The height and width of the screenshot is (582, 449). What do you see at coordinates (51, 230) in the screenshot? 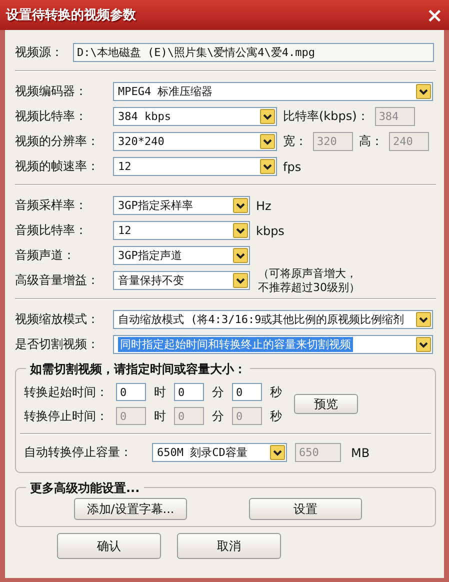
I see `field-label: 音频比特率：` at bounding box center [51, 230].